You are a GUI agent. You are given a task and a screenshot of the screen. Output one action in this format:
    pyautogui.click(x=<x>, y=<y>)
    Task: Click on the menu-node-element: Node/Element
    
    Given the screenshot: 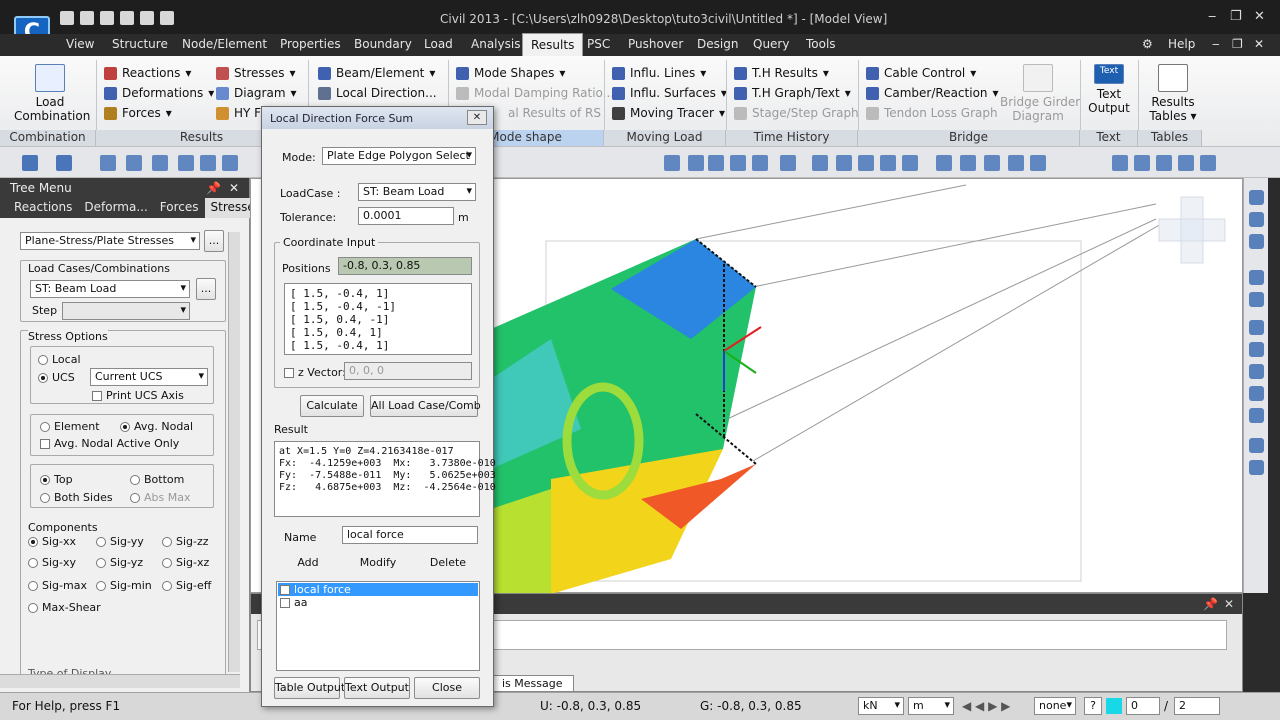 What is the action you would take?
    pyautogui.click(x=224, y=44)
    